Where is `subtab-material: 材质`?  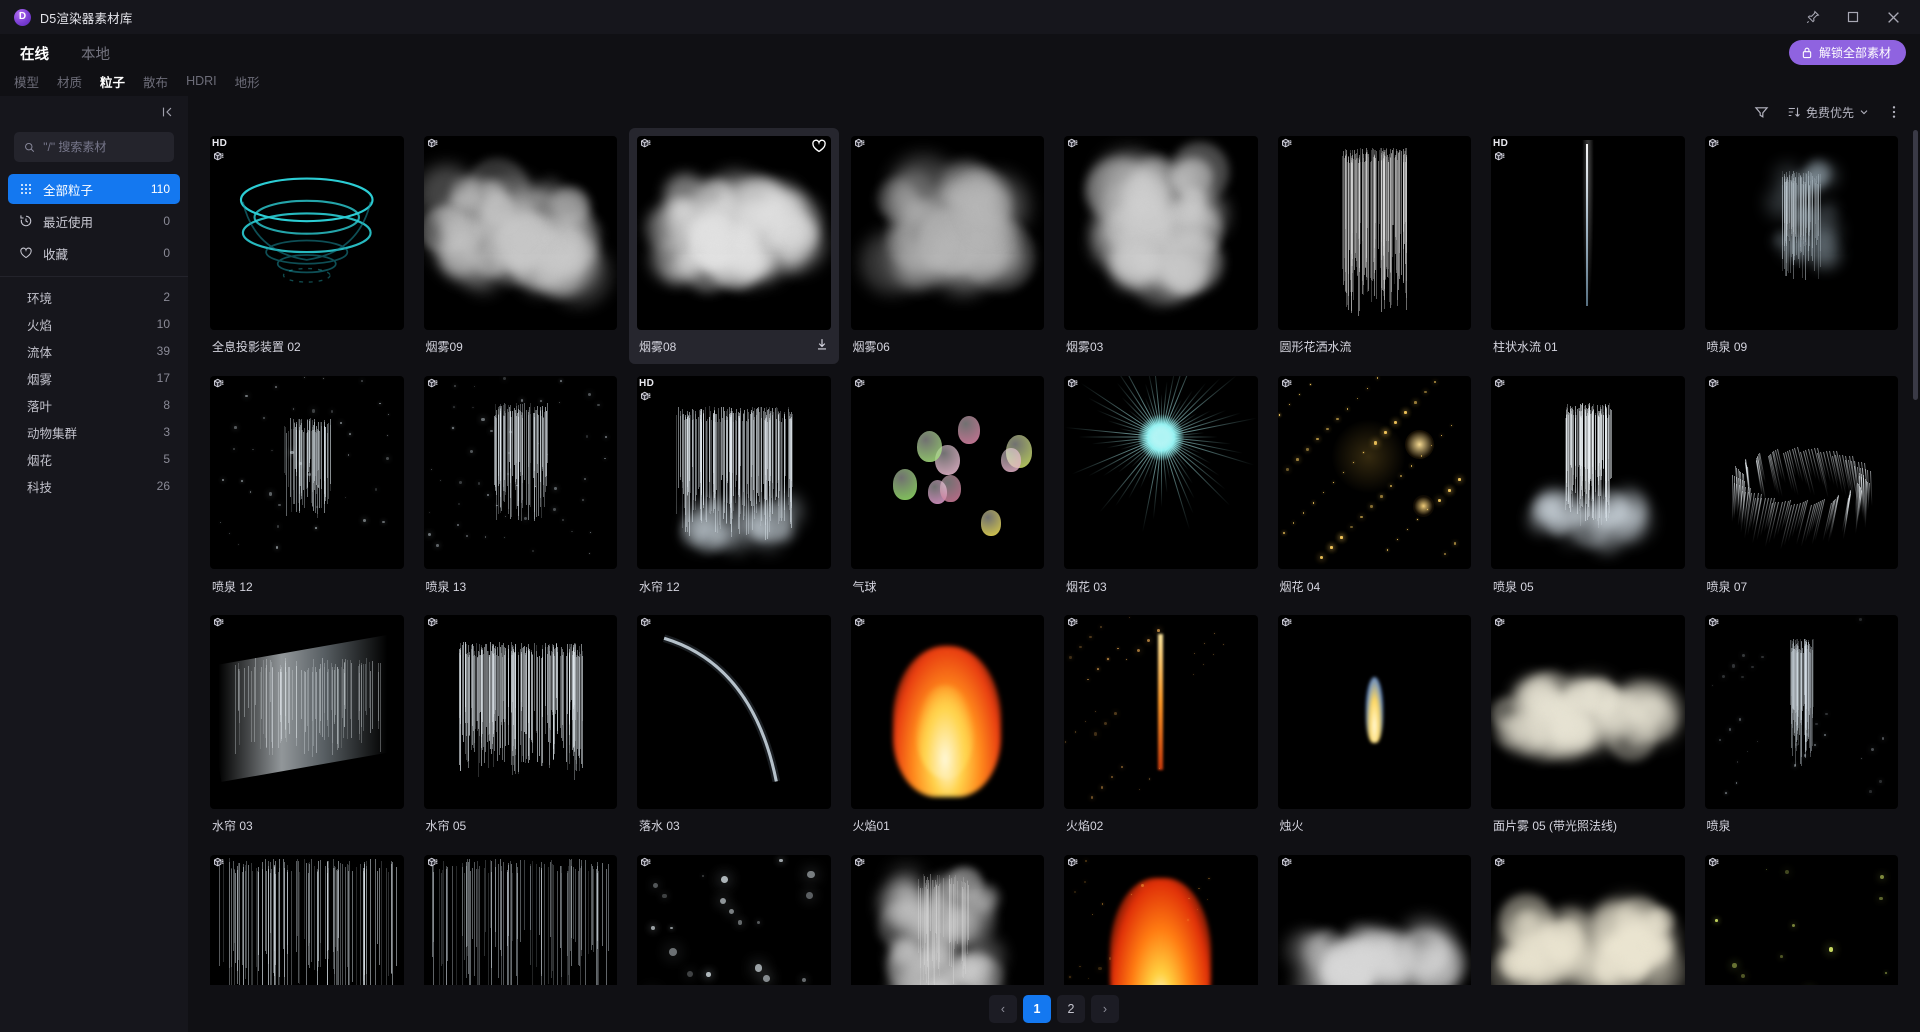 subtab-material: 材质 is located at coordinates (69, 81).